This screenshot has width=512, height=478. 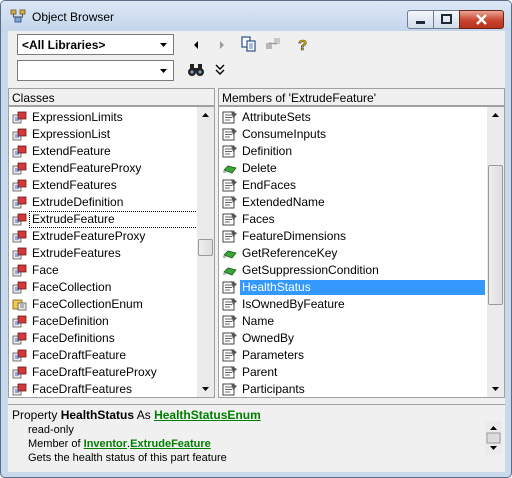 What do you see at coordinates (249, 44) in the screenshot?
I see `copy-icon` at bounding box center [249, 44].